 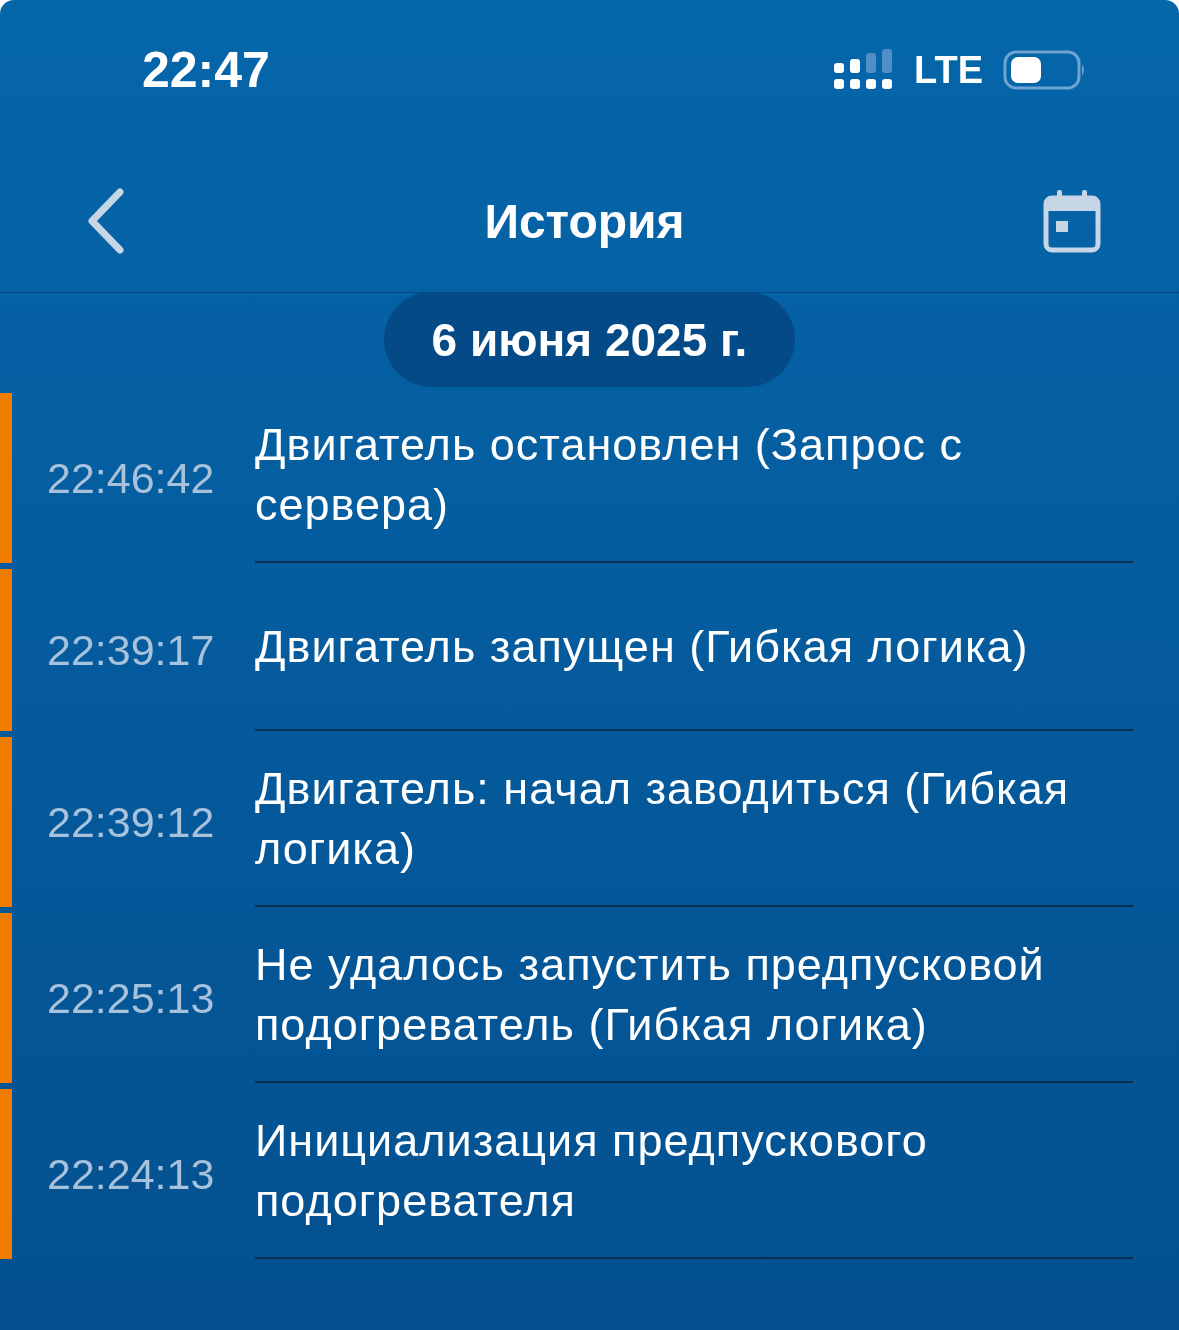 I want to click on event-time: 22:25:13, so click(x=131, y=998).